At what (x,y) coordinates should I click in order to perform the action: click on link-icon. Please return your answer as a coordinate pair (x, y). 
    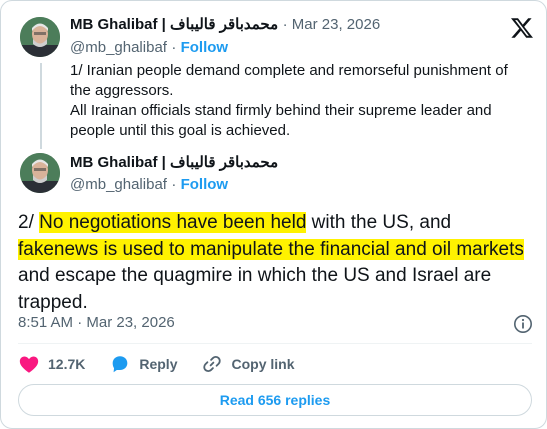
    Looking at the image, I should click on (212, 364).